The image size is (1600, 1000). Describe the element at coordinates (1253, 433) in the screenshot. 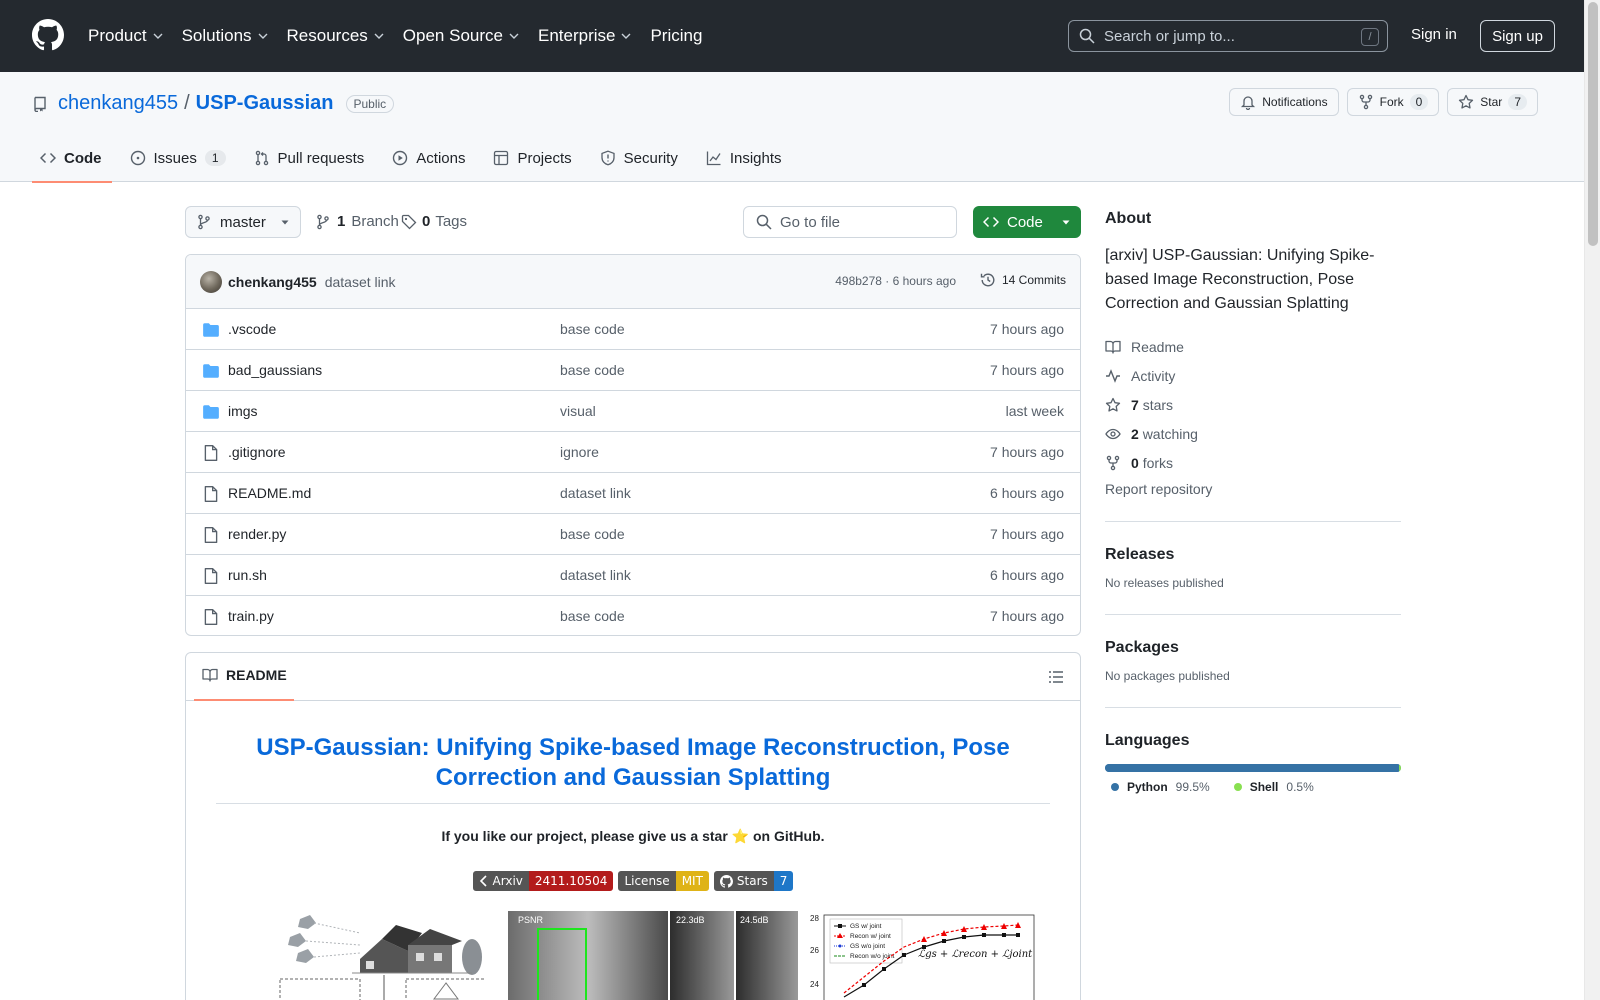

I see `watchers-link: 2 watching` at that location.